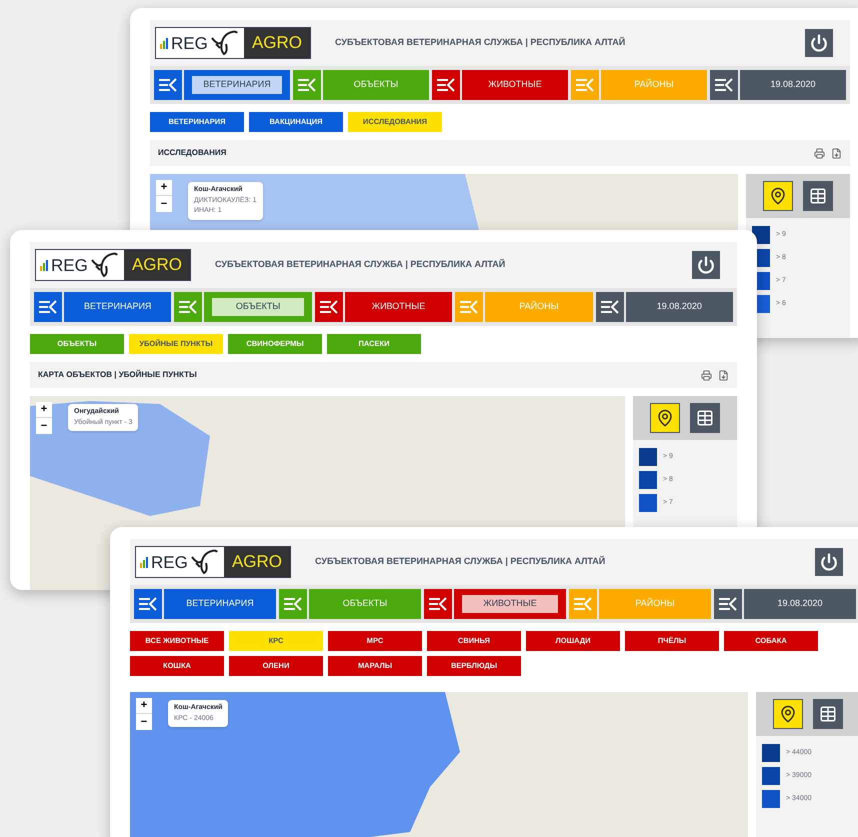  I want to click on section-title: ИССЛЕДОВАНИЯ, so click(192, 153).